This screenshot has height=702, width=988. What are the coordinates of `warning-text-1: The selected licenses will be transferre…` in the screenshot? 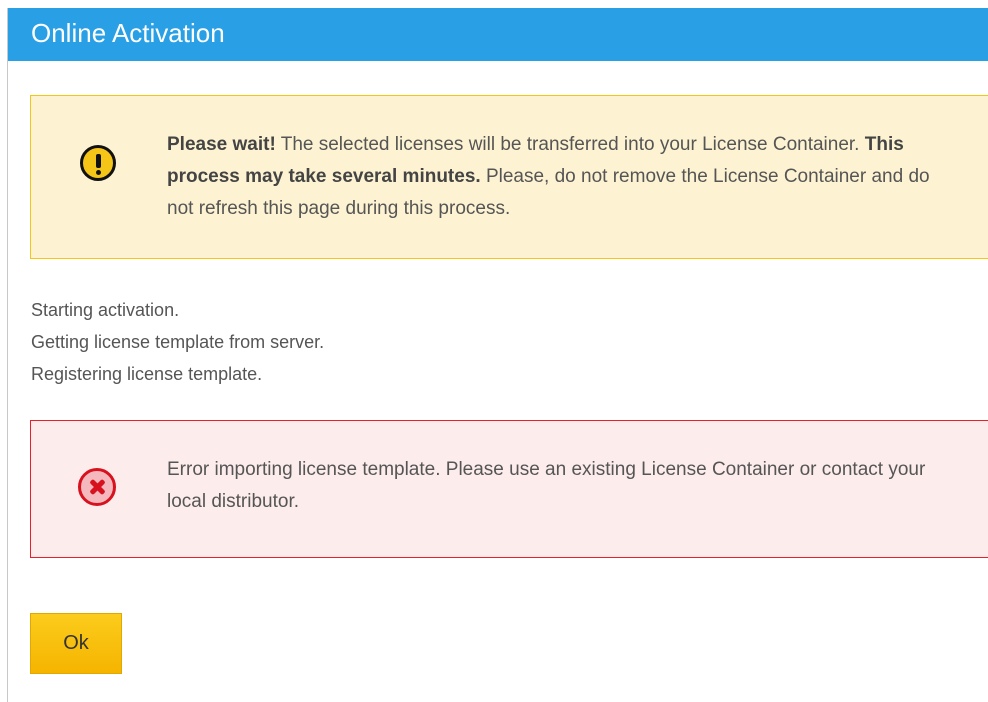 It's located at (570, 144).